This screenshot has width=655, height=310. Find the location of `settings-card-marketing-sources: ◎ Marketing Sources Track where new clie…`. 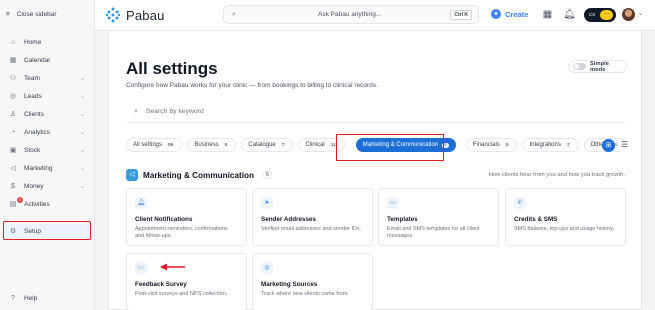

settings-card-marketing-sources: ◎ Marketing Sources Track where new clie… is located at coordinates (312, 281).